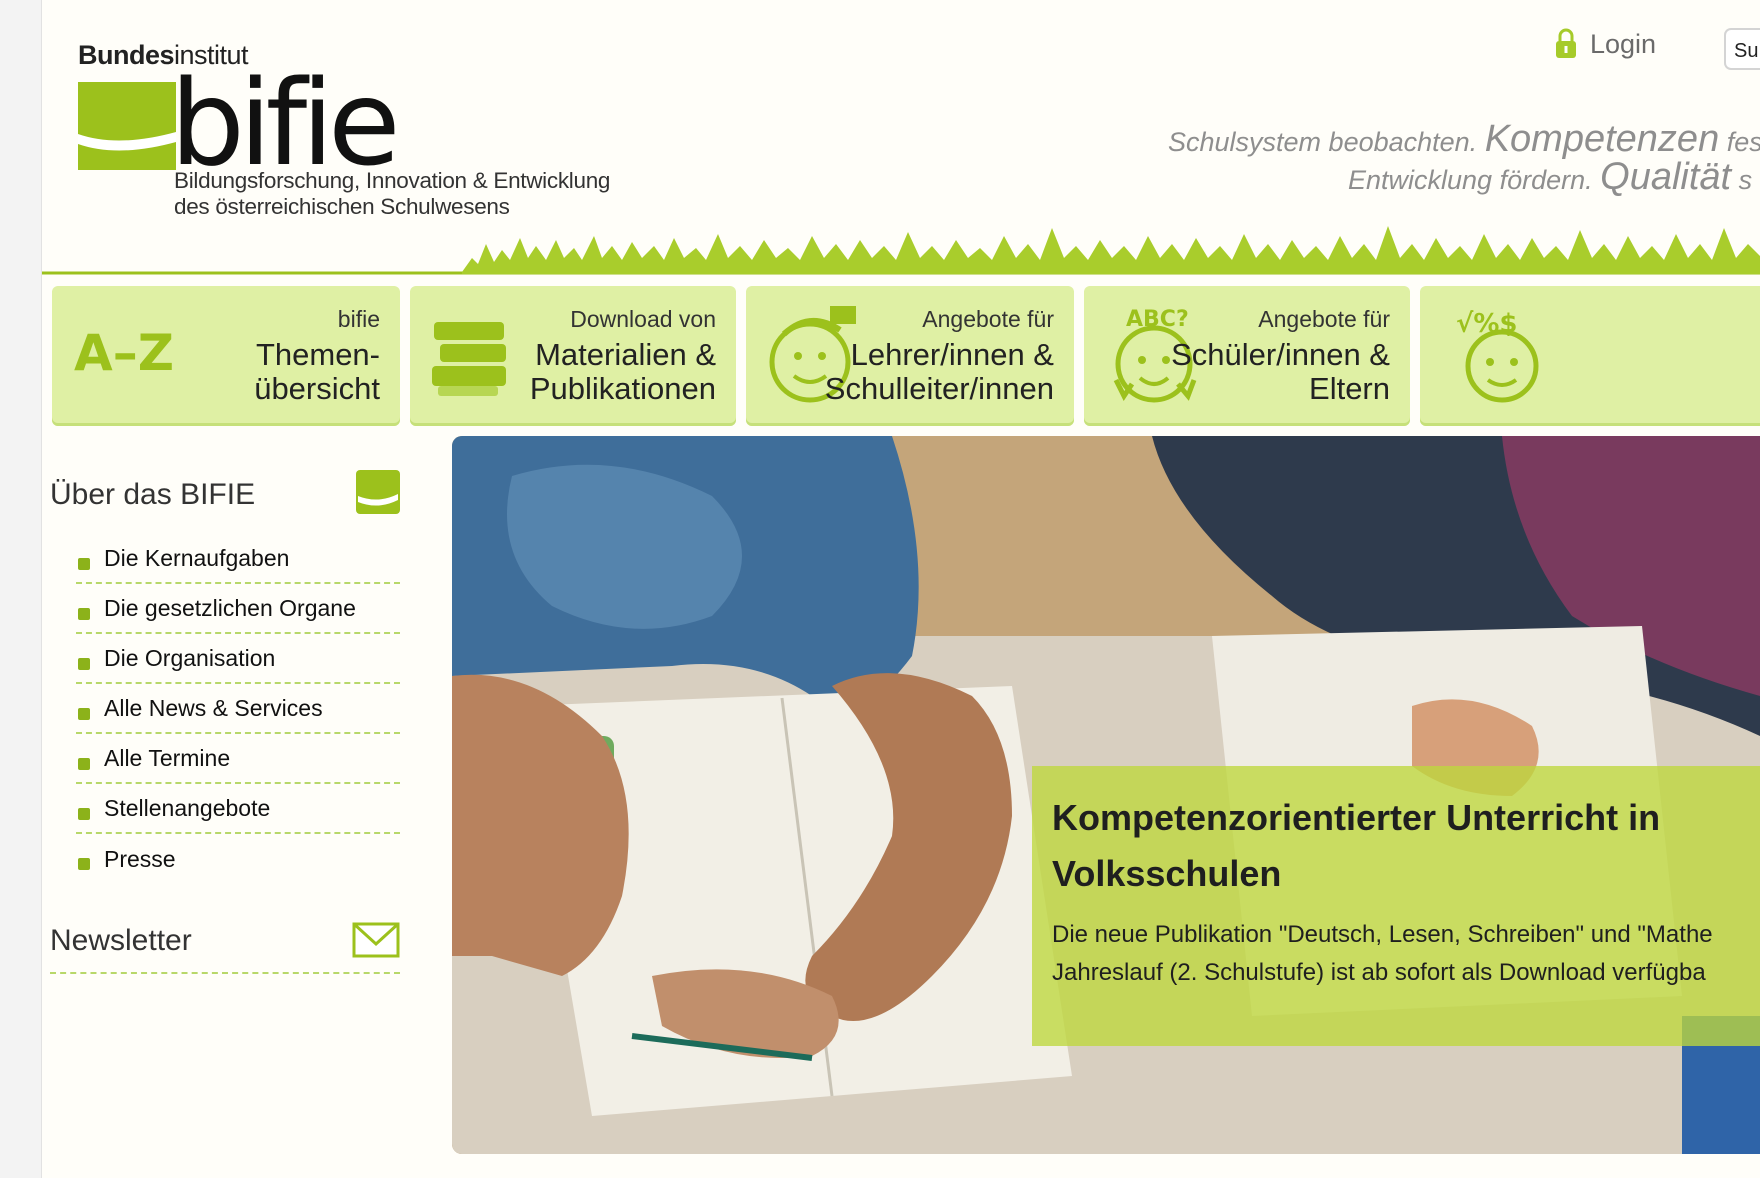 Image resolution: width=1760 pixels, height=1178 pixels. What do you see at coordinates (358, 319) in the screenshot?
I see `tile-small-label: bifie` at bounding box center [358, 319].